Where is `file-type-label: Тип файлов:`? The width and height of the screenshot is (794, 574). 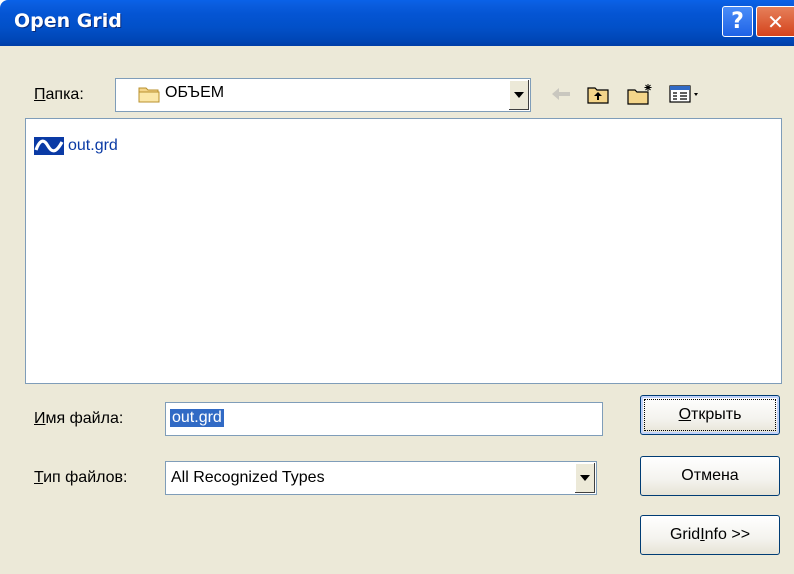 file-type-label: Тип файлов: is located at coordinates (81, 477).